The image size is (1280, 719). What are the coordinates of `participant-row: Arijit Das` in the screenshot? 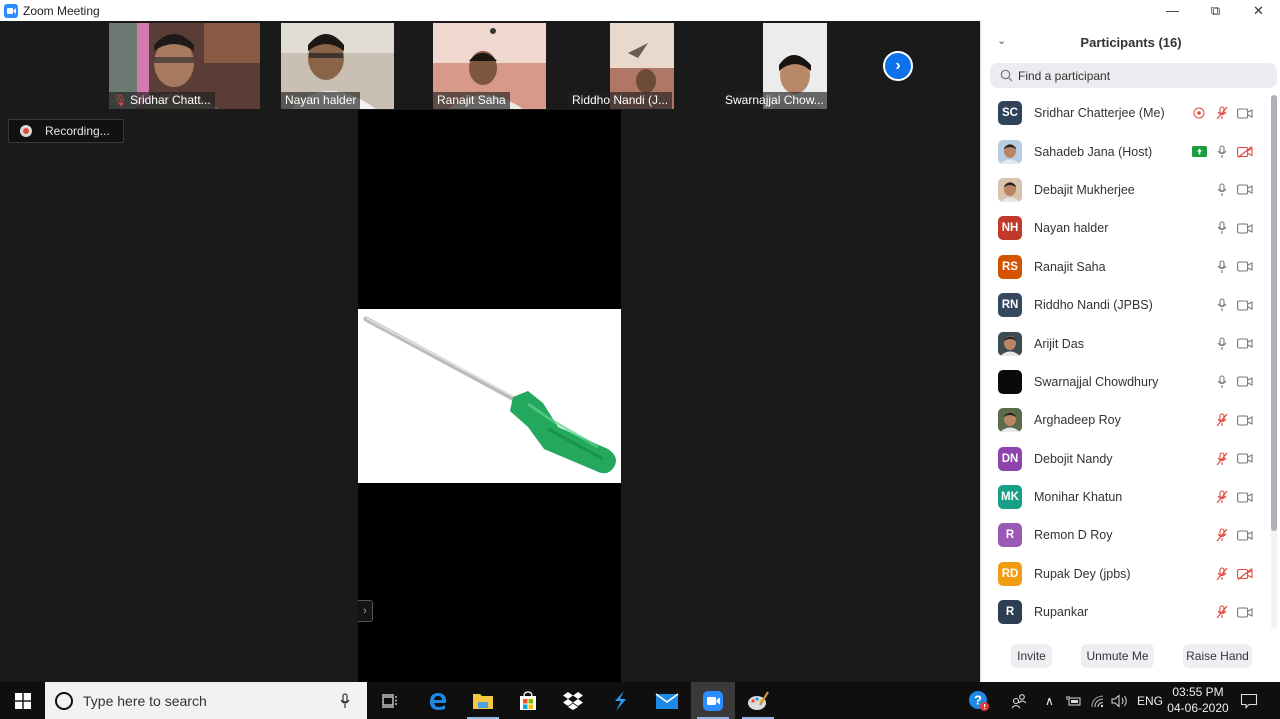 It's located at (1126, 343).